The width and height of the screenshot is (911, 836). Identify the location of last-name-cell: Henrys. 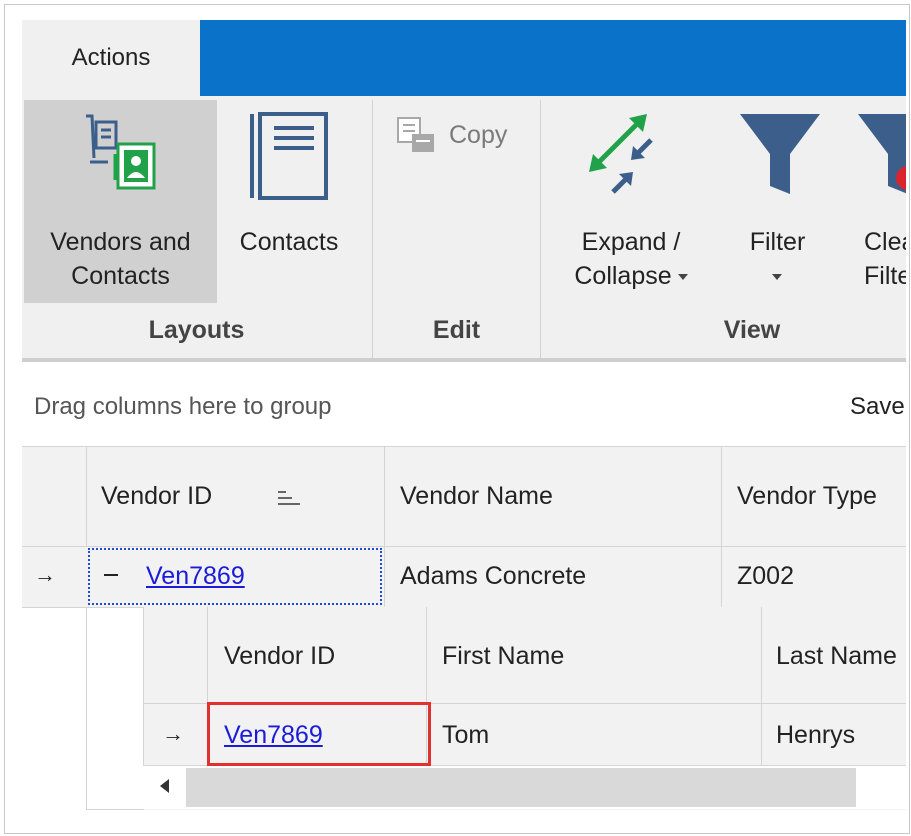
(816, 735).